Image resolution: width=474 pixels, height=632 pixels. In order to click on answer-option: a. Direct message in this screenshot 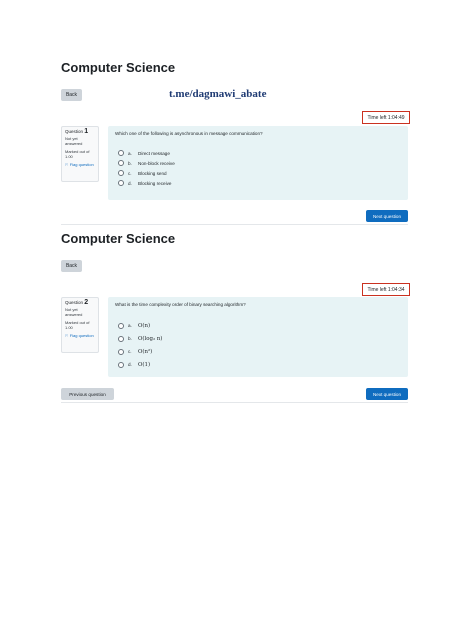, I will do `click(146, 153)`.